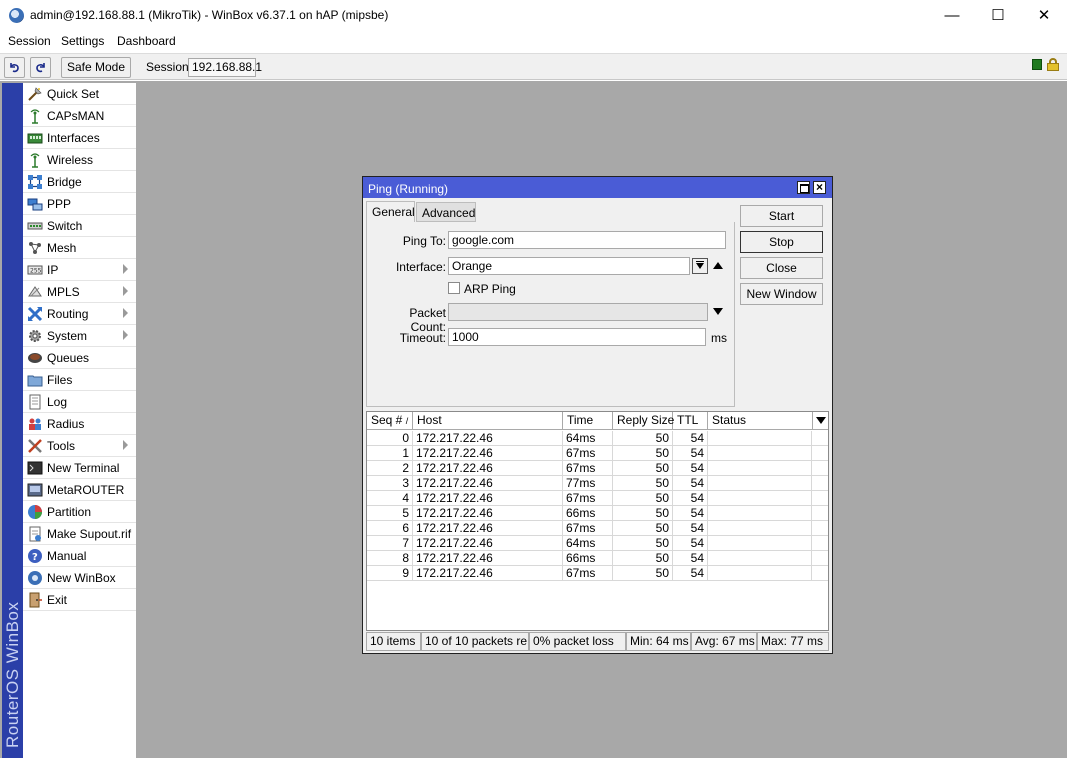 This screenshot has height=758, width=1067. What do you see at coordinates (577, 337) in the screenshot?
I see `timeout-input: 1000` at bounding box center [577, 337].